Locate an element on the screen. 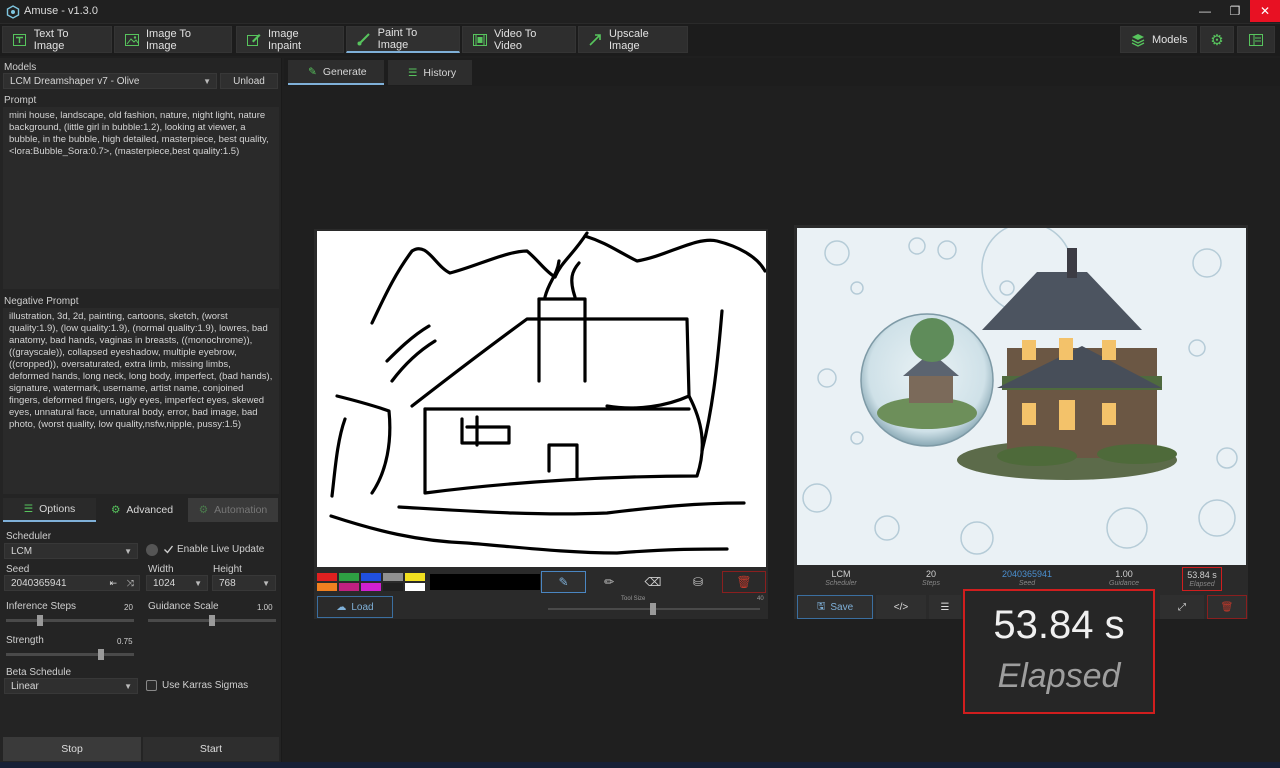 This screenshot has width=1280, height=768. seed-reset-icon: ⇤ is located at coordinates (113, 583).